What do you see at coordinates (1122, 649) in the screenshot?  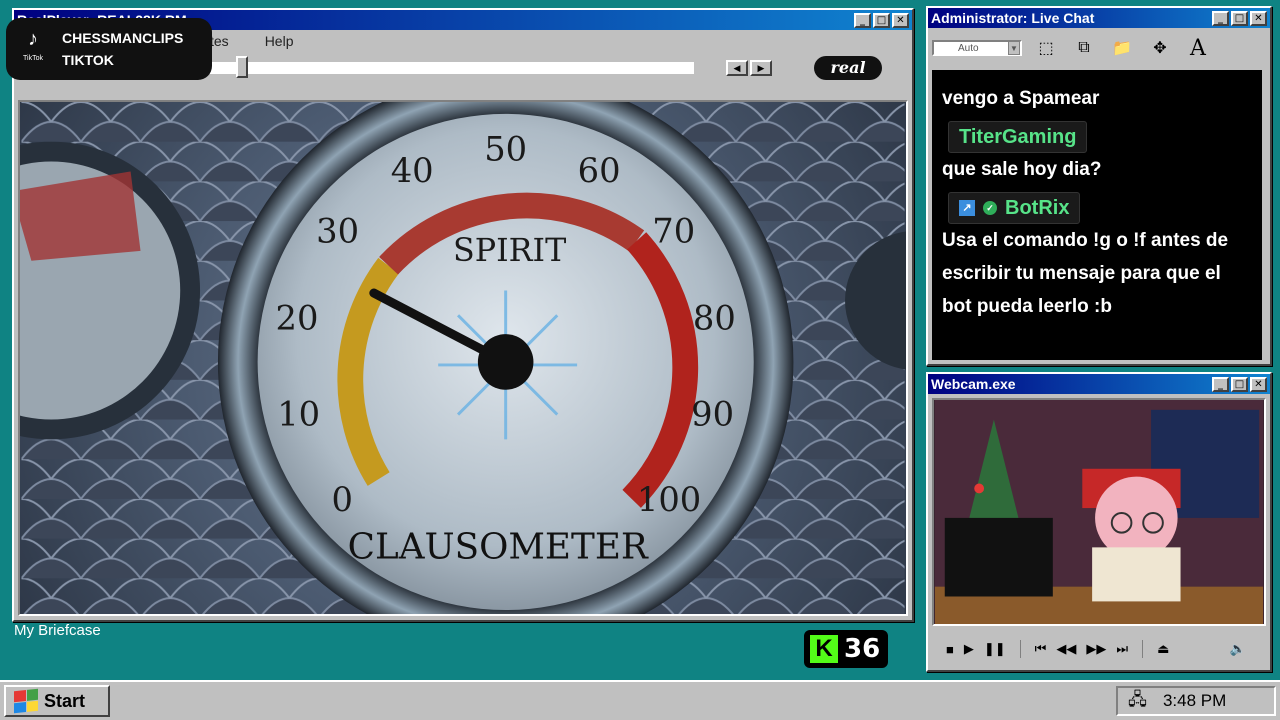 I see `skip-forward-icon: ⏭` at bounding box center [1122, 649].